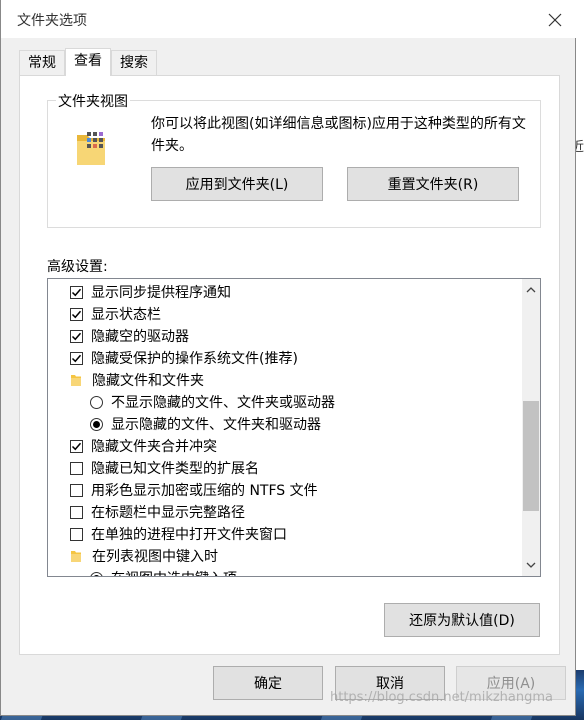  What do you see at coordinates (175, 469) in the screenshot?
I see `setting-label: 隐藏已知文件类型的扩展名` at bounding box center [175, 469].